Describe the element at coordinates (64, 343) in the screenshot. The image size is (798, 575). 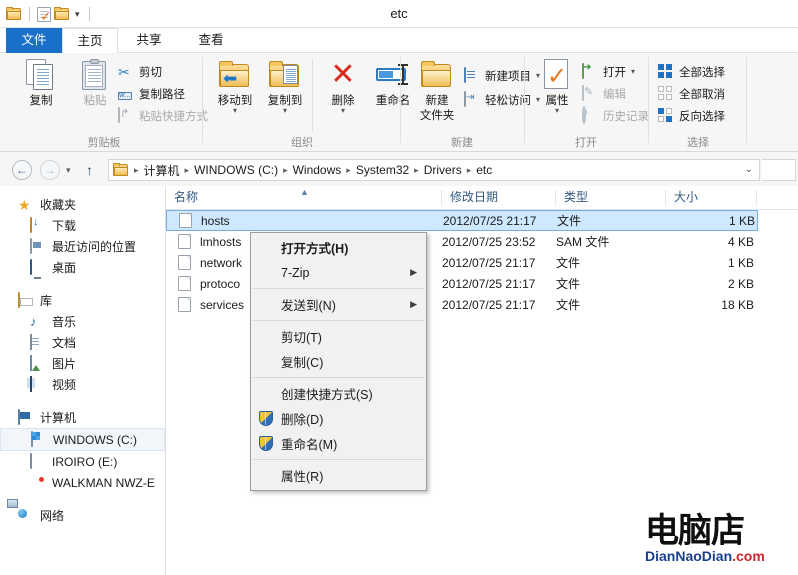
I see `sidebar-item-documents-label: 文档` at that location.